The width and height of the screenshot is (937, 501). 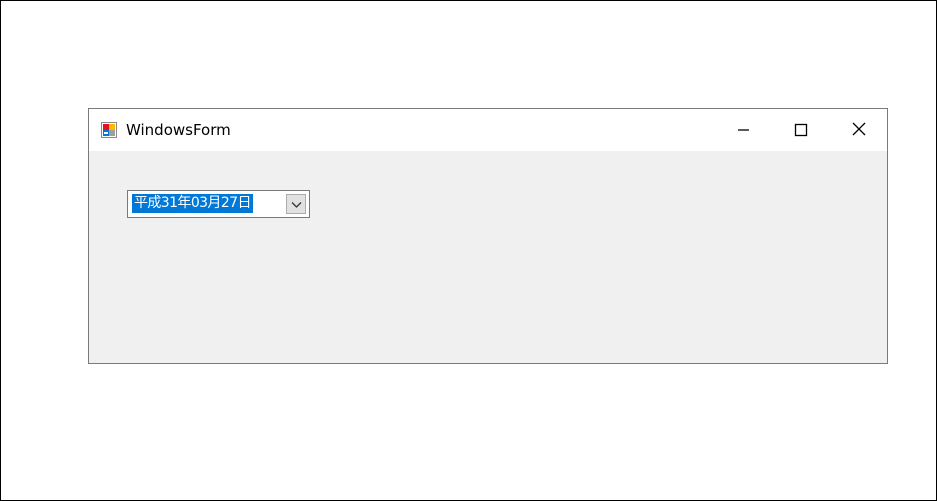 I want to click on title-bar: WindowsForm, so click(x=488, y=130).